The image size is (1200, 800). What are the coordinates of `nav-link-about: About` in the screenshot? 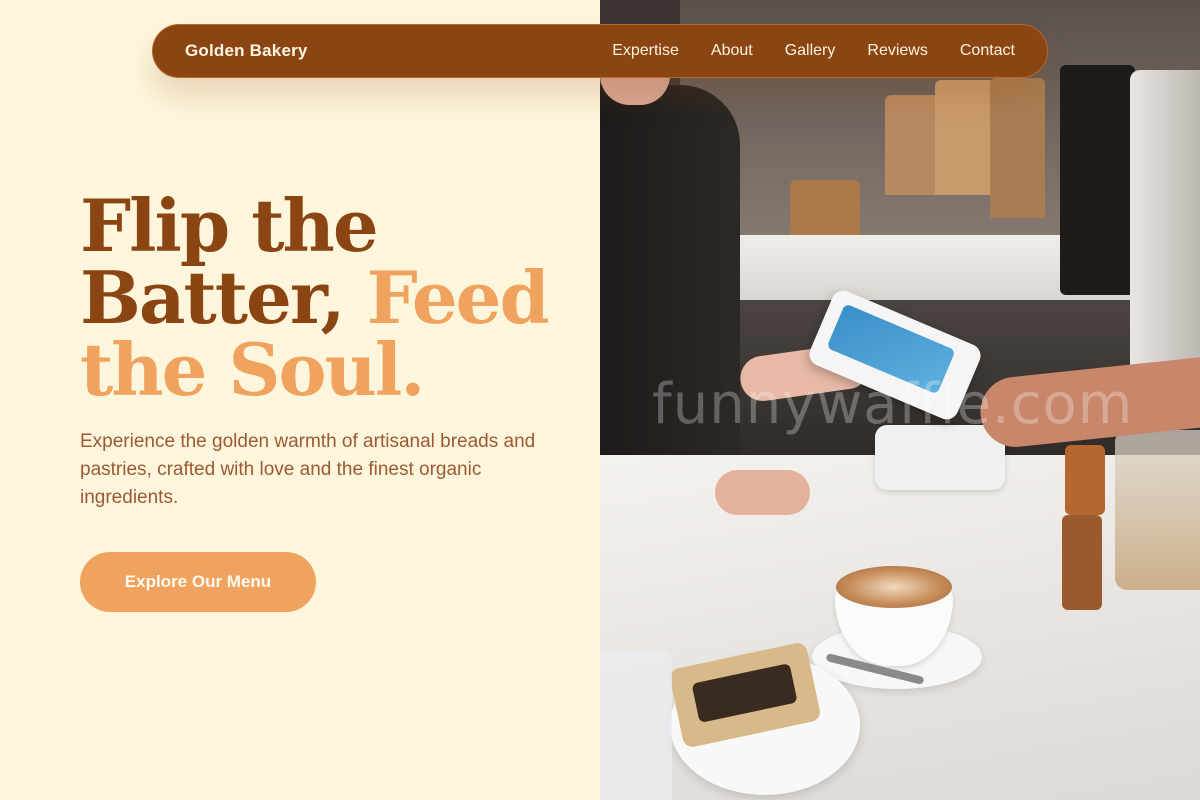 It's located at (732, 51).